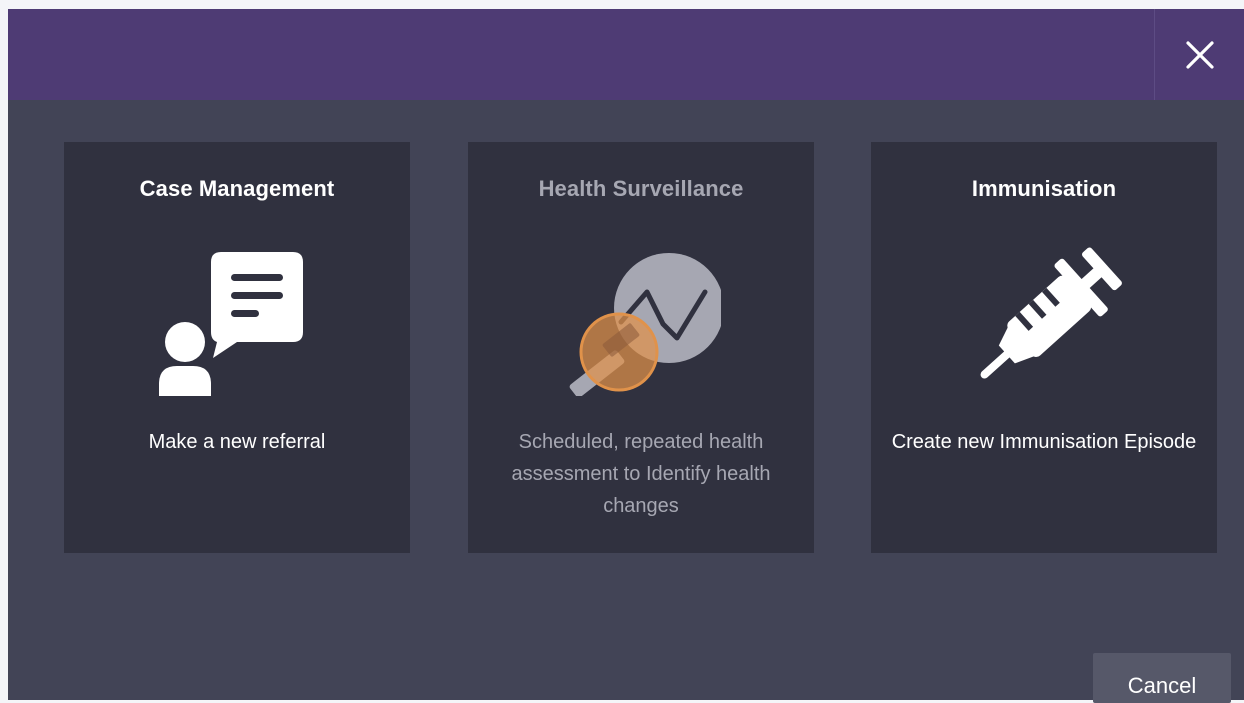 The height and width of the screenshot is (703, 1244). I want to click on cancel-button: Cancel, so click(1162, 678).